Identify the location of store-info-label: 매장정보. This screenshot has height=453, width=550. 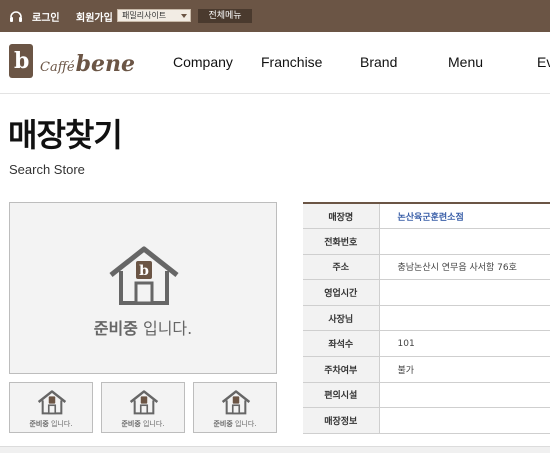
(341, 420).